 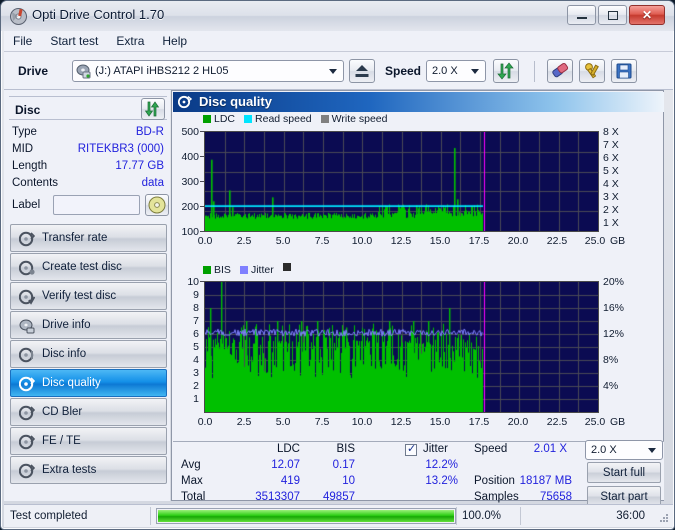 What do you see at coordinates (196, 347) in the screenshot?
I see `bis-ytick-5: 5` at bounding box center [196, 347].